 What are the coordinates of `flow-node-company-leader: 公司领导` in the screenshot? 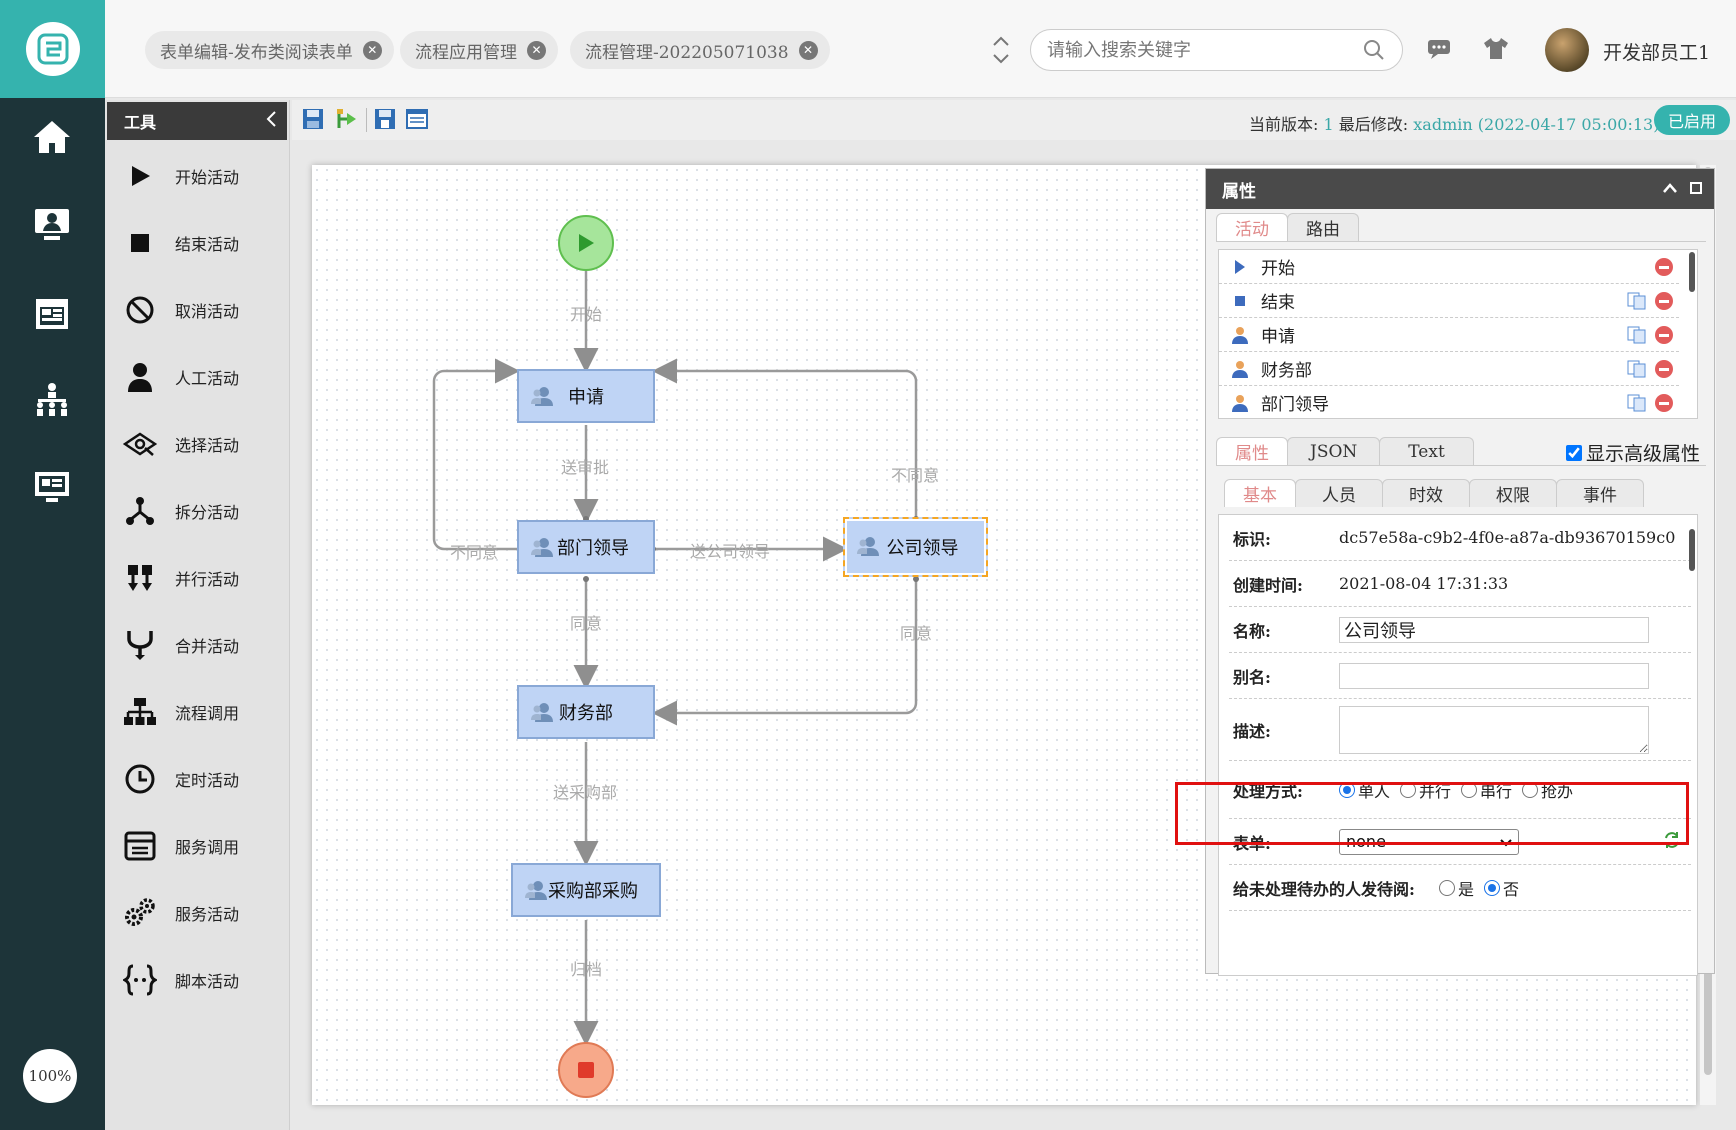 It's located at (915, 547).